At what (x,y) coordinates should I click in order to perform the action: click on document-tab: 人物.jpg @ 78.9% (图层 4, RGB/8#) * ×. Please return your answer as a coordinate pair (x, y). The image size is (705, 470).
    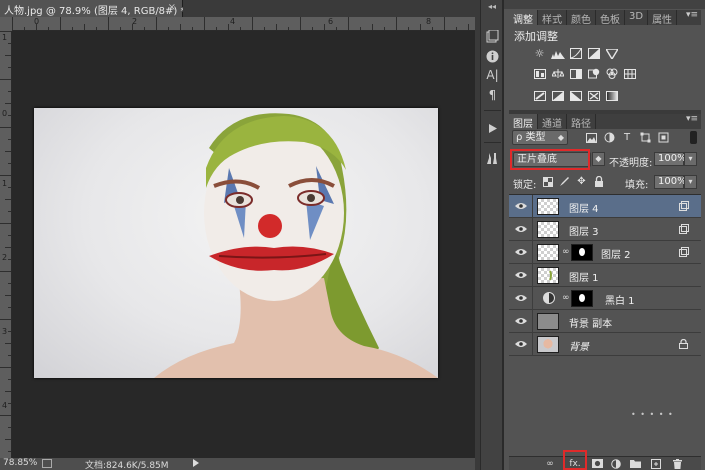
    Looking at the image, I should click on (93, 8).